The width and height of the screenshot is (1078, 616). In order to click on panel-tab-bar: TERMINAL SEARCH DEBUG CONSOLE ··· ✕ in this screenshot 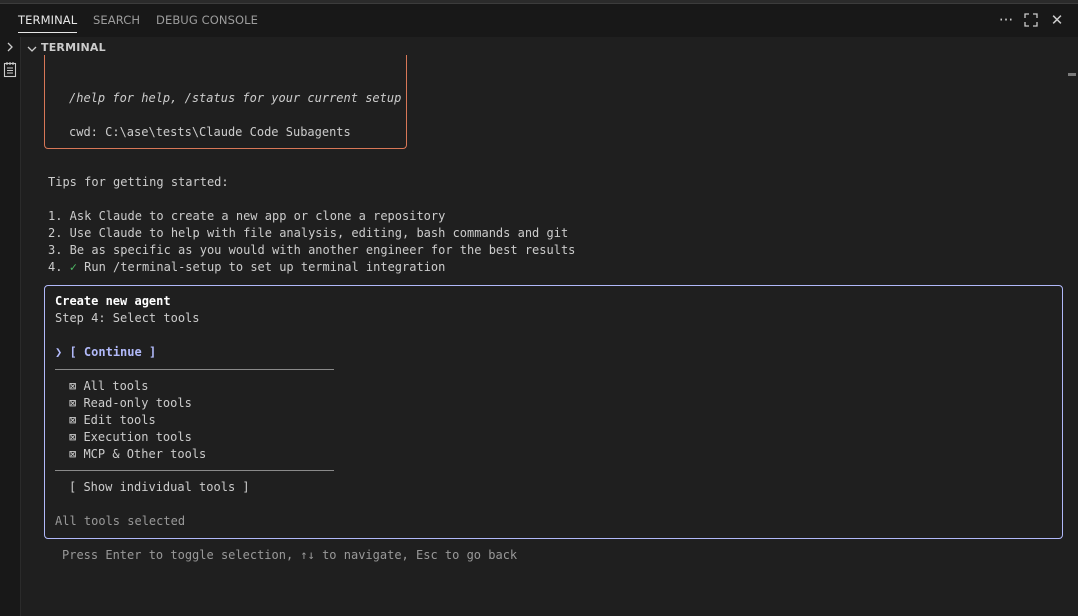, I will do `click(539, 20)`.